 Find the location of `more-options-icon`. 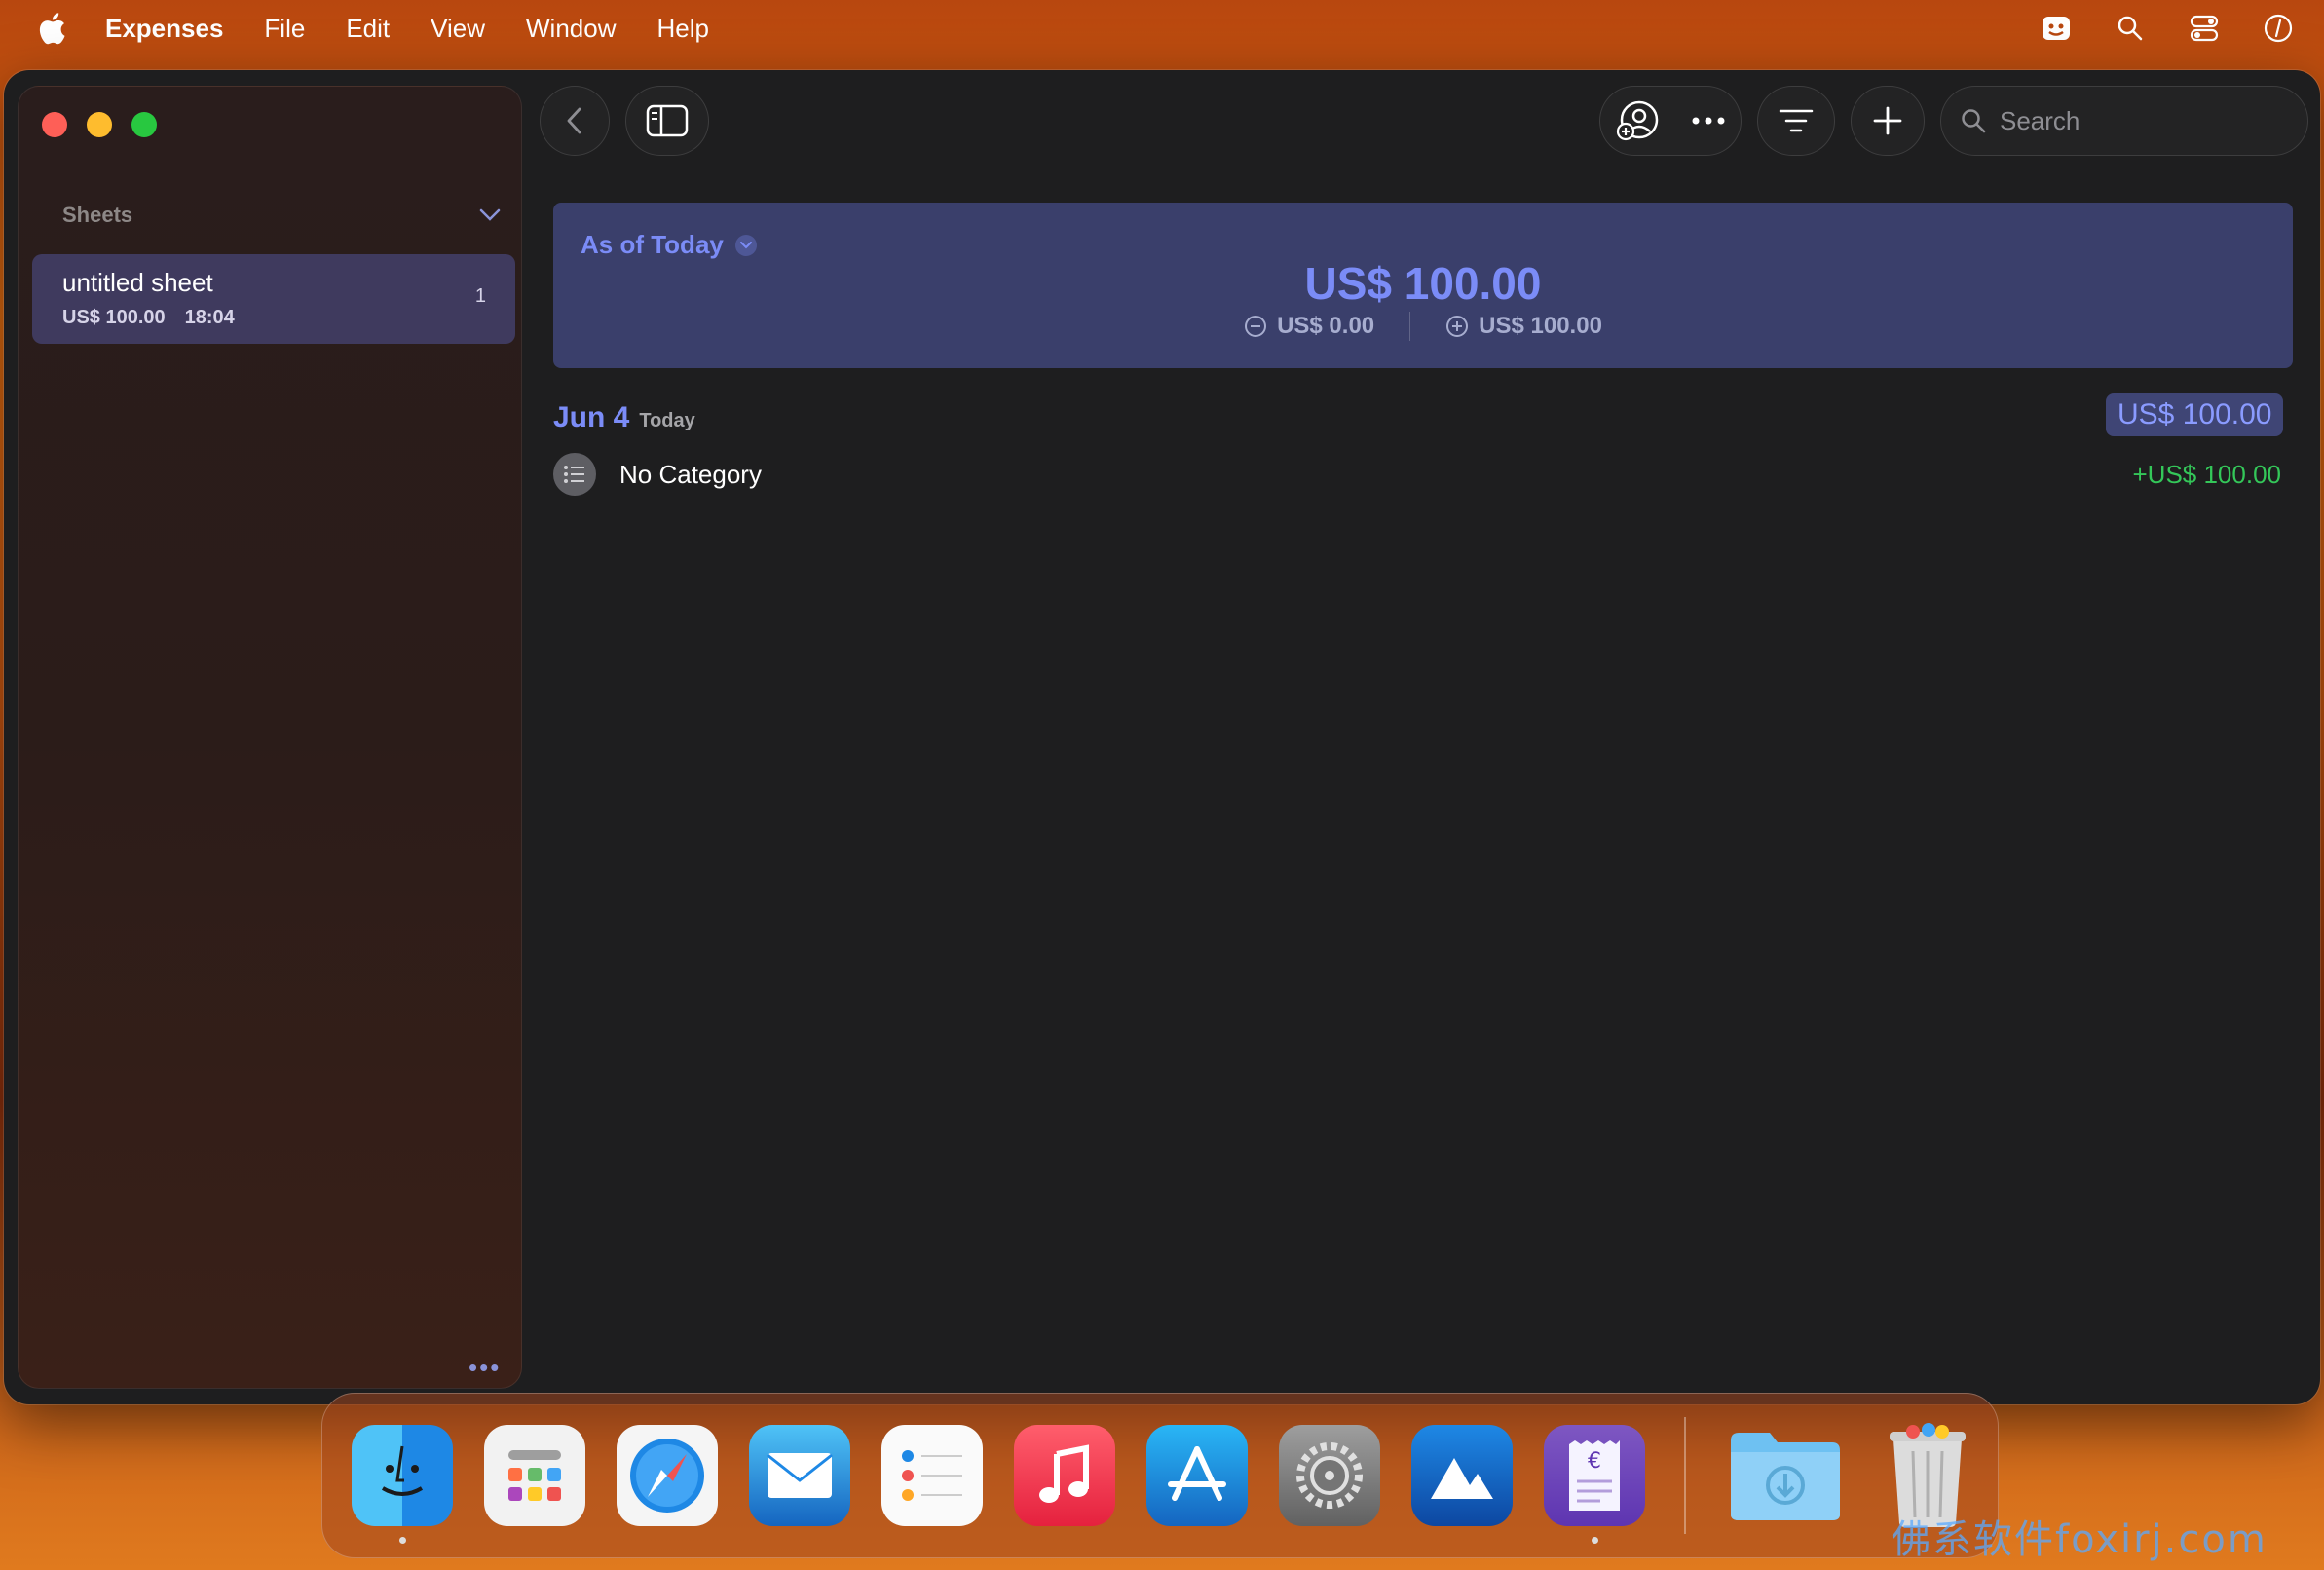

more-options-icon is located at coordinates (1708, 121).